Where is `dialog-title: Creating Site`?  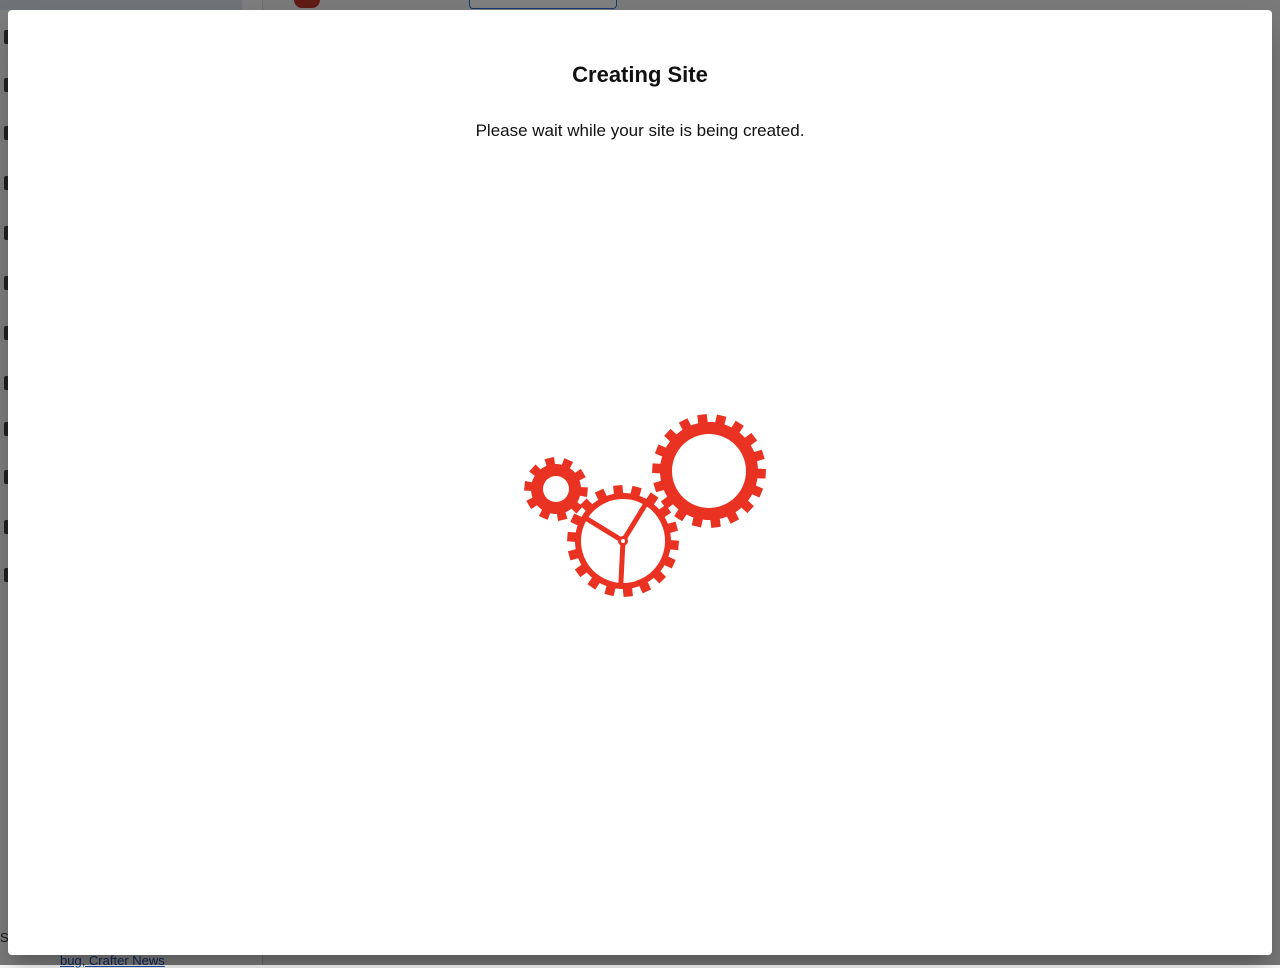 dialog-title: Creating Site is located at coordinates (640, 74).